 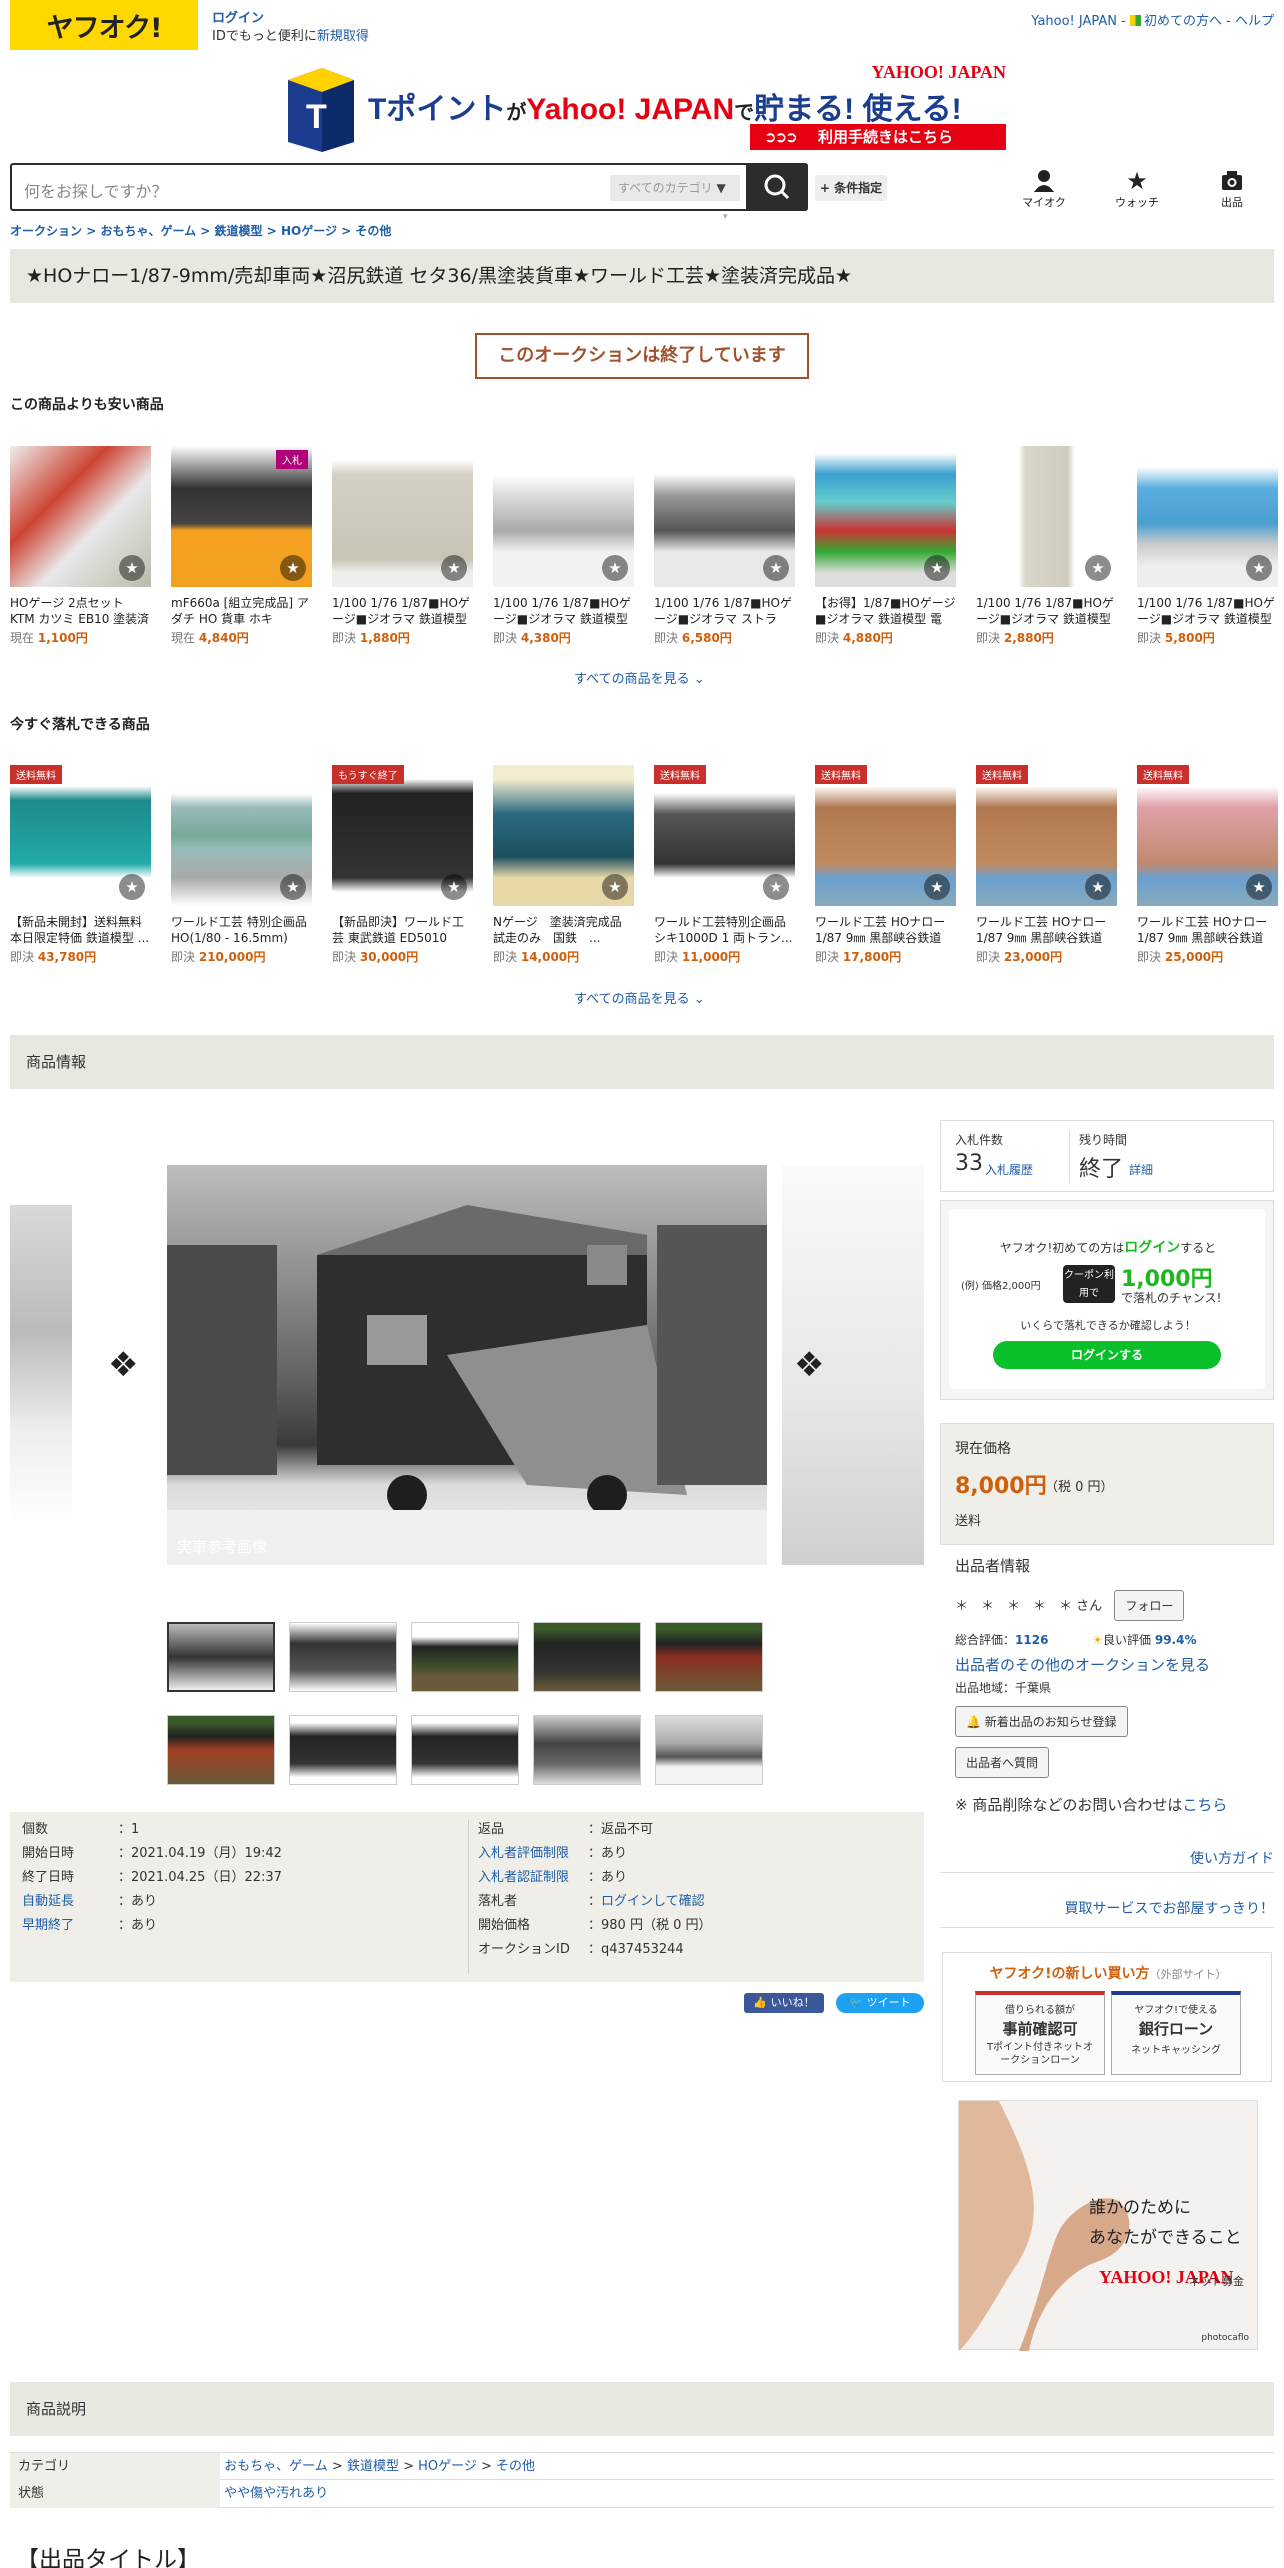 I want to click on promo-login: ログイン, so click(x=1152, y=1248).